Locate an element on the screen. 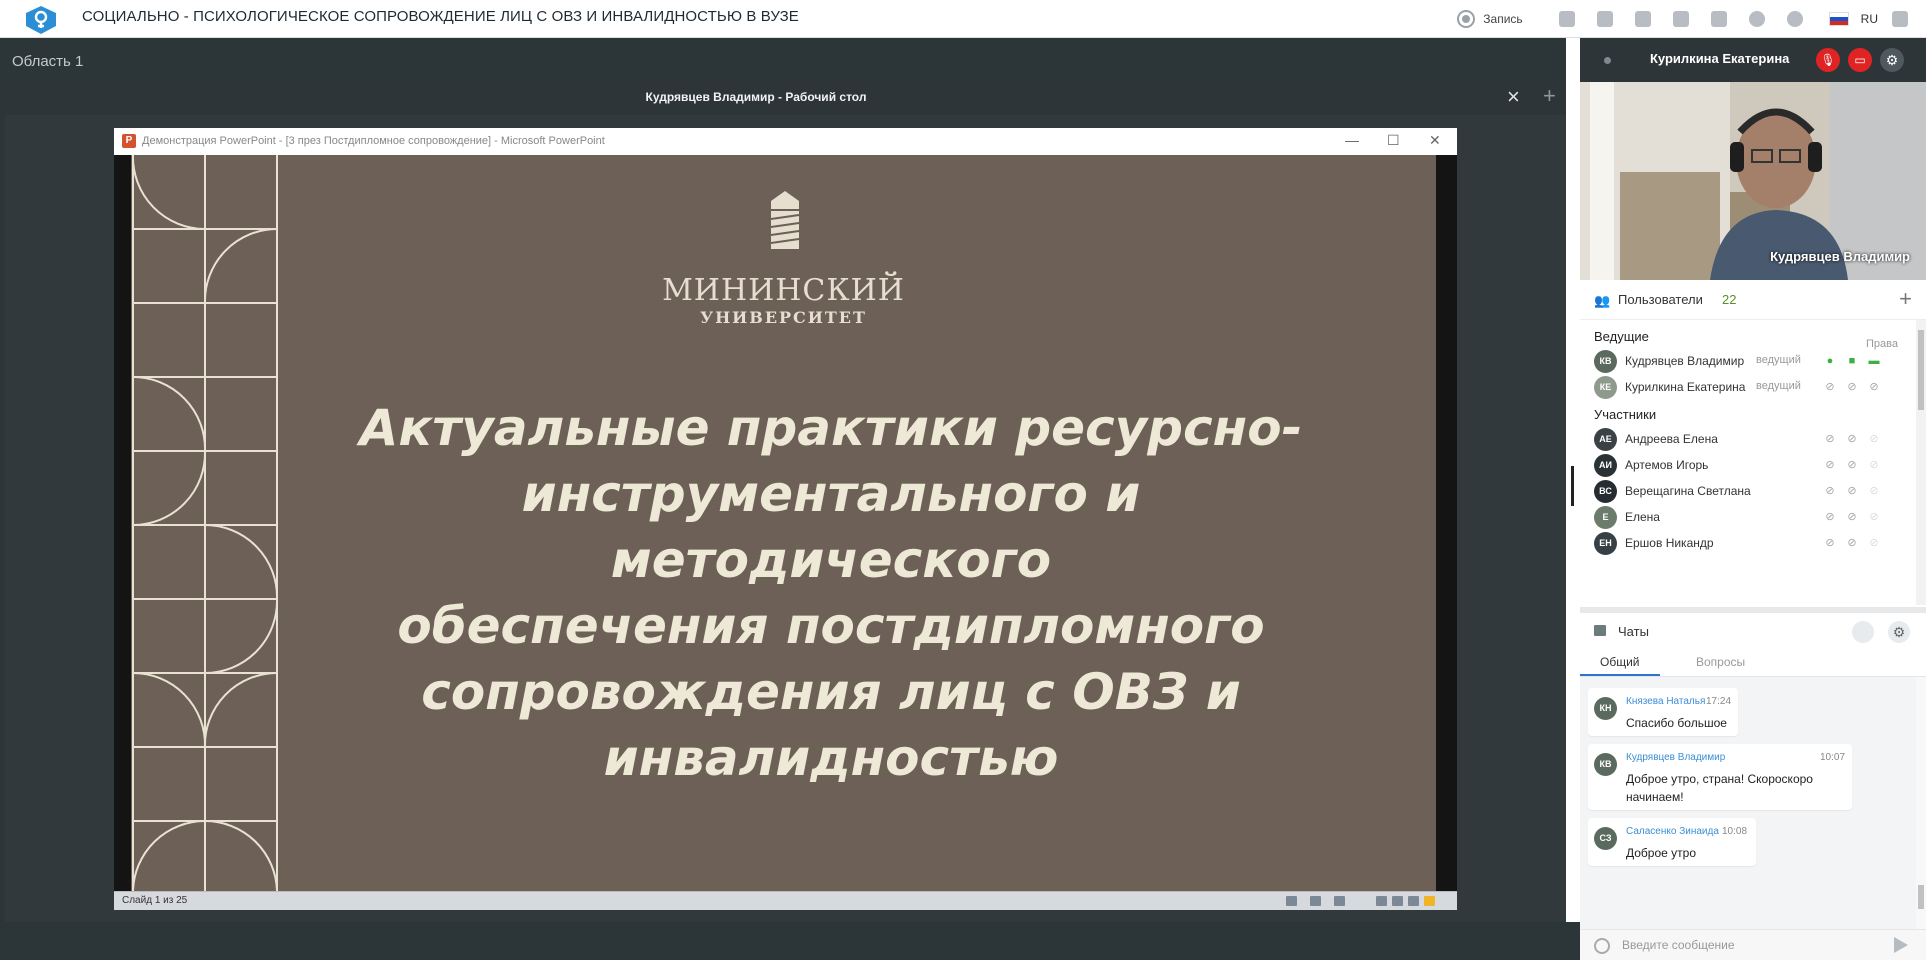  user-row: КВ Кудрявцев Владимир ведущий ● ■ ▬ is located at coordinates (1749, 361).